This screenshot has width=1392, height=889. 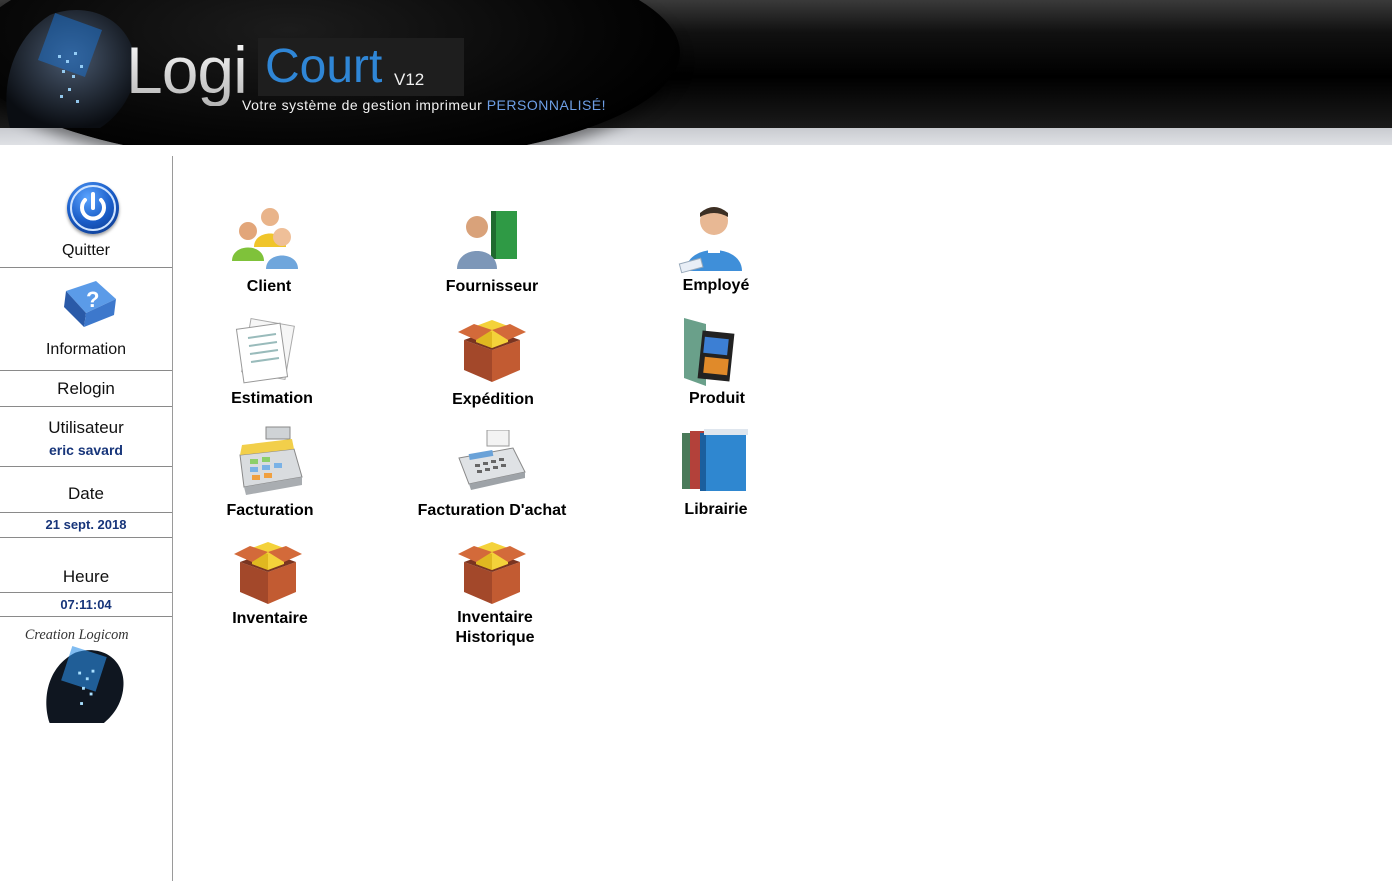 I want to click on module-label: Librairie, so click(x=716, y=509).